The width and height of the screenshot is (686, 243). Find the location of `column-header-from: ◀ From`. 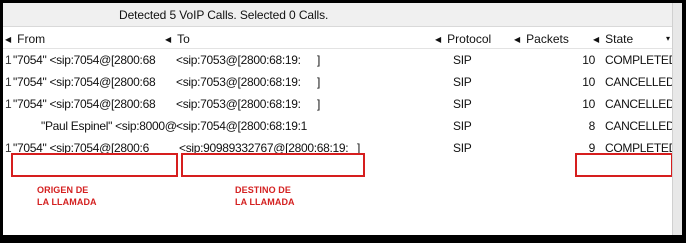

column-header-from: ◀ From is located at coordinates (25, 39).